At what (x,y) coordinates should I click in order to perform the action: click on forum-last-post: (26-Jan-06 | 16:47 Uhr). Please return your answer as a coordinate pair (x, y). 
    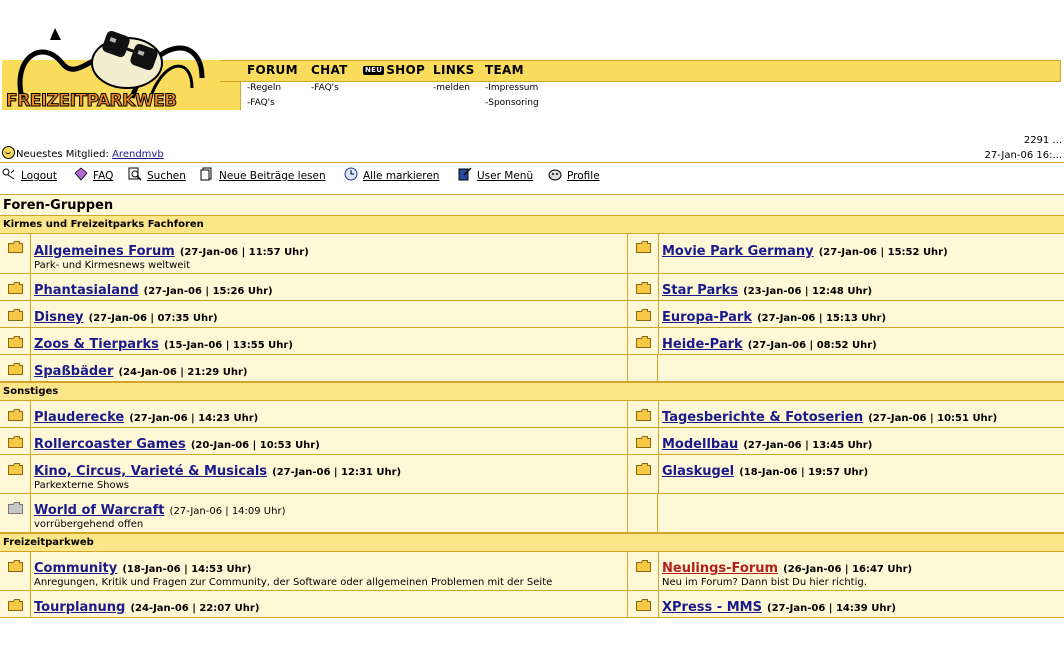
    Looking at the image, I should click on (848, 569).